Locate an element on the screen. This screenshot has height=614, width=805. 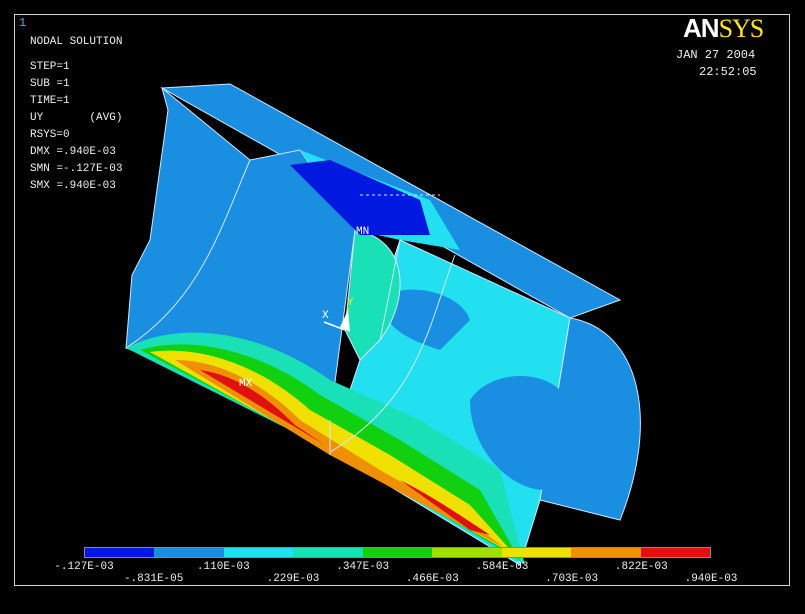
legend-label: .584E-03 is located at coordinates (502, 567).